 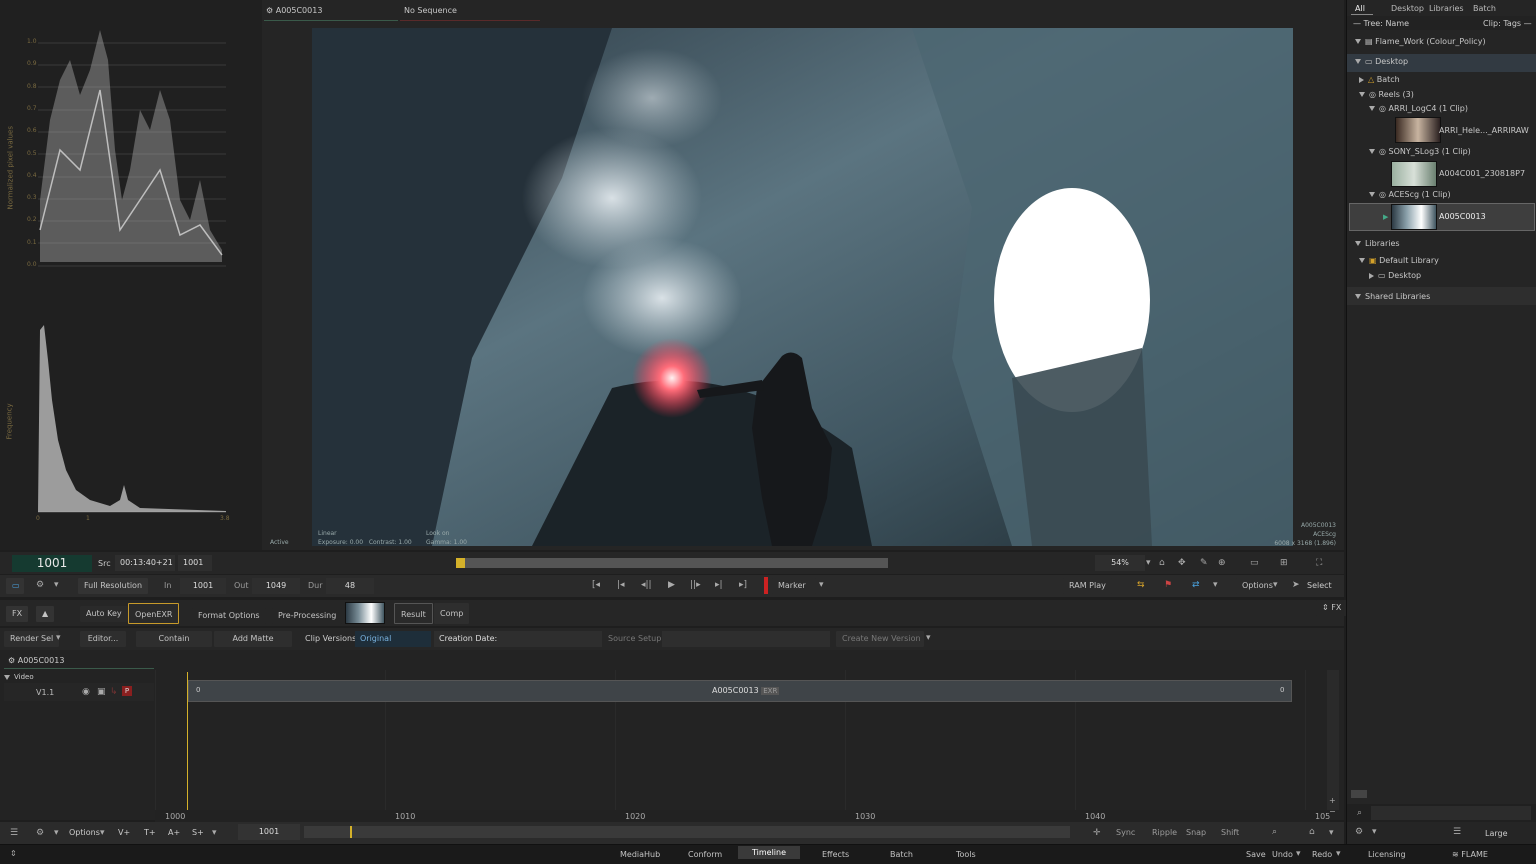 What do you see at coordinates (640, 854) in the screenshot?
I see `footer-tab-mediahub: MediaHub` at bounding box center [640, 854].